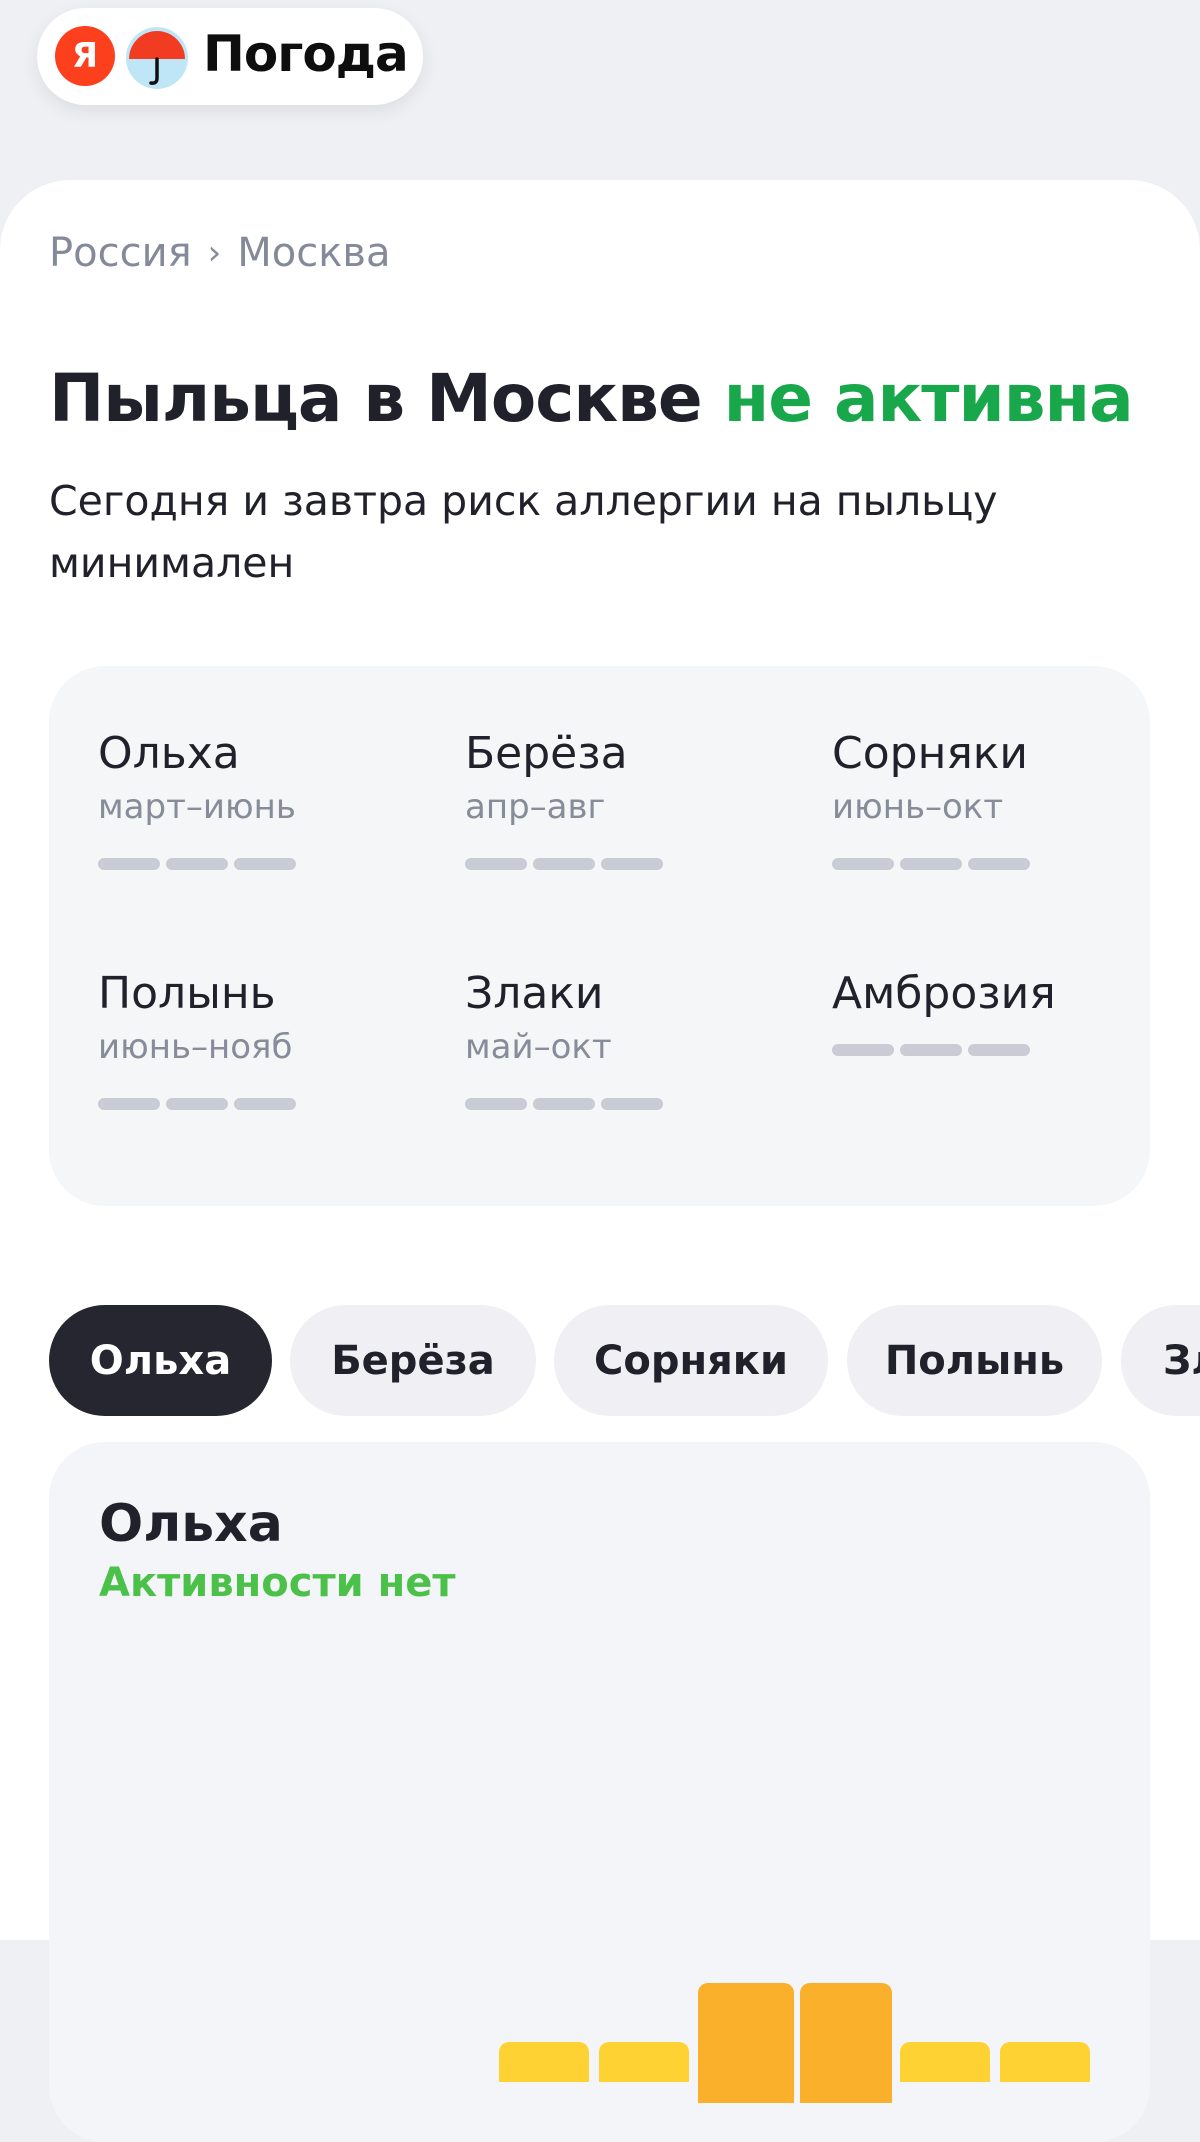 The width and height of the screenshot is (1200, 2142). What do you see at coordinates (918, 807) in the screenshot?
I see `plant-season: июнь–окт` at bounding box center [918, 807].